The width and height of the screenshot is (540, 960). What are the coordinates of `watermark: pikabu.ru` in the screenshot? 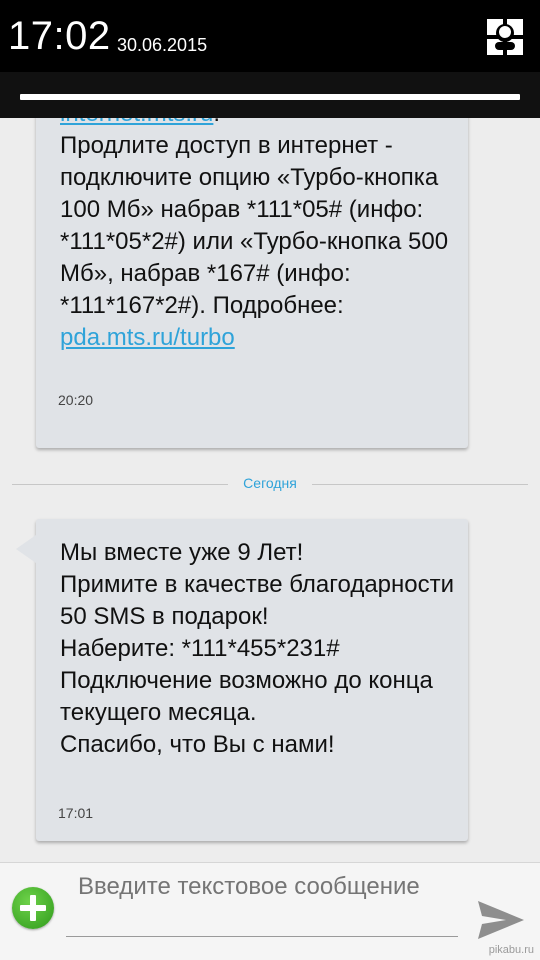 It's located at (511, 950).